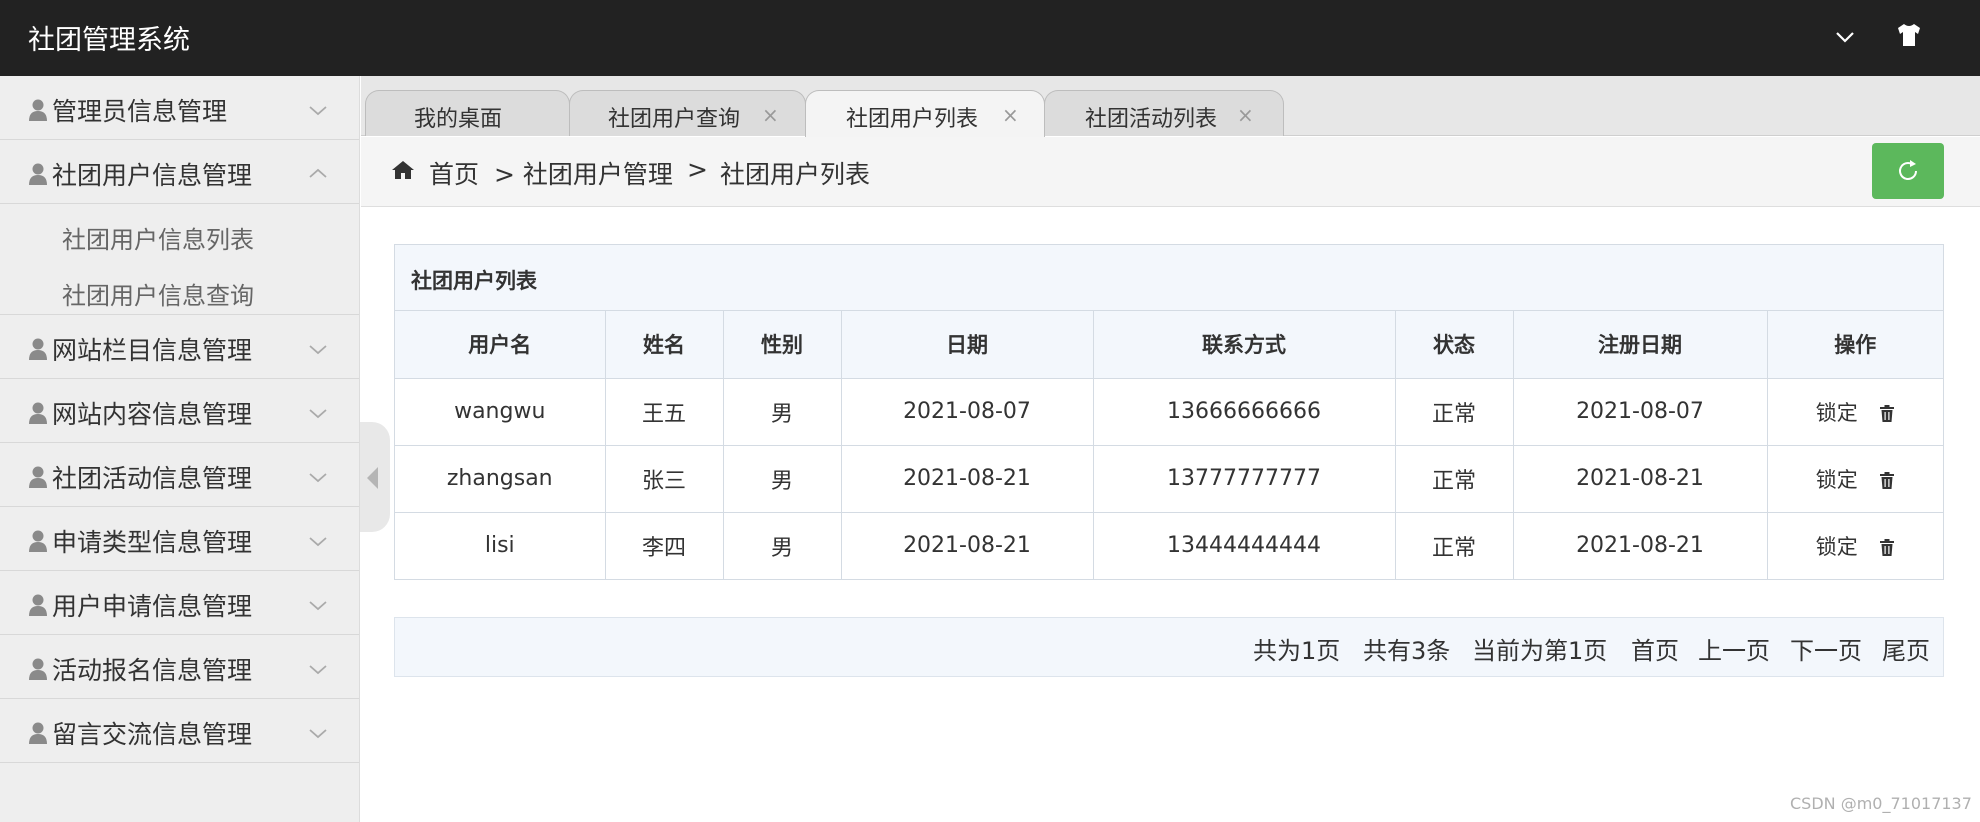 The height and width of the screenshot is (822, 1980). Describe the element at coordinates (152, 606) in the screenshot. I see `sidebar-item-label: 用户申请信息管理` at that location.